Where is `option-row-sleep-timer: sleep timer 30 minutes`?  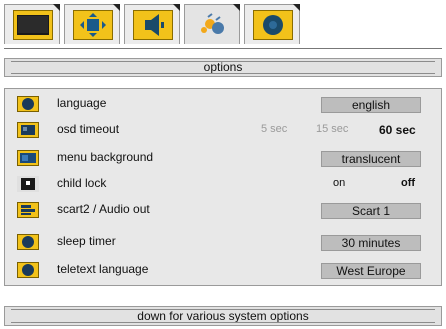
option-row-sleep-timer: sleep timer 30 minutes is located at coordinates (223, 242).